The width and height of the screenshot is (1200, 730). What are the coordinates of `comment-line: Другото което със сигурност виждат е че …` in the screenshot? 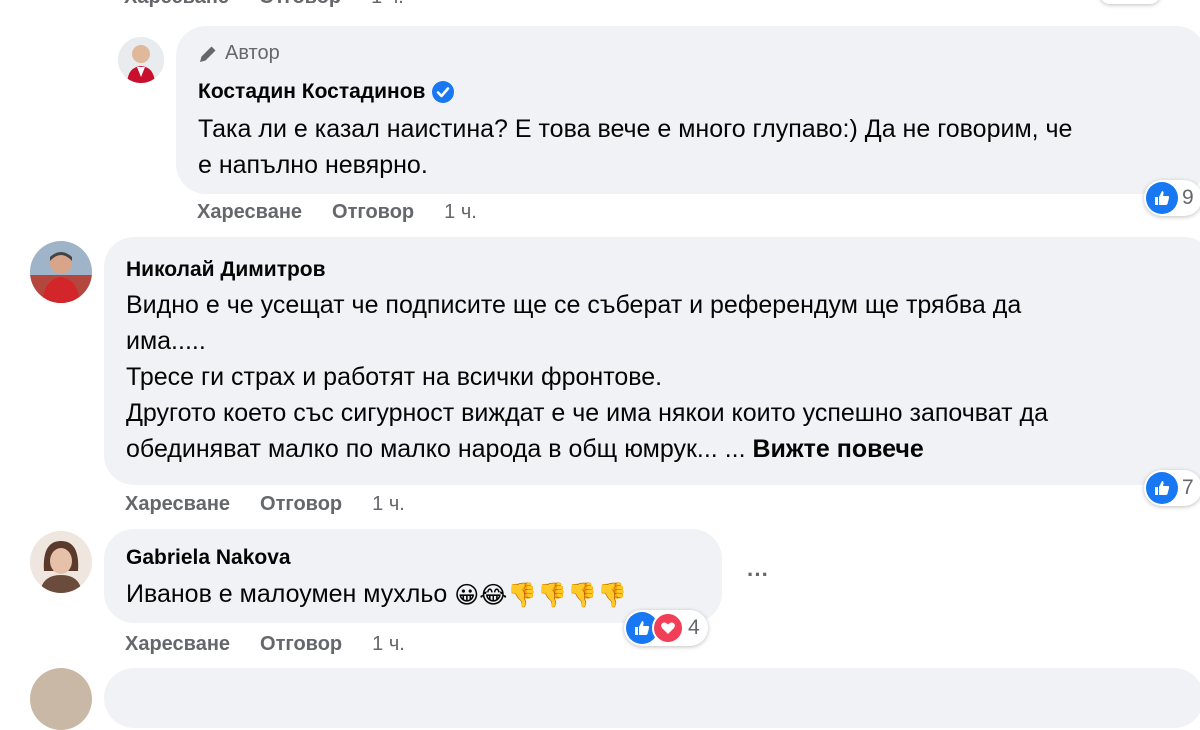 It's located at (587, 413).